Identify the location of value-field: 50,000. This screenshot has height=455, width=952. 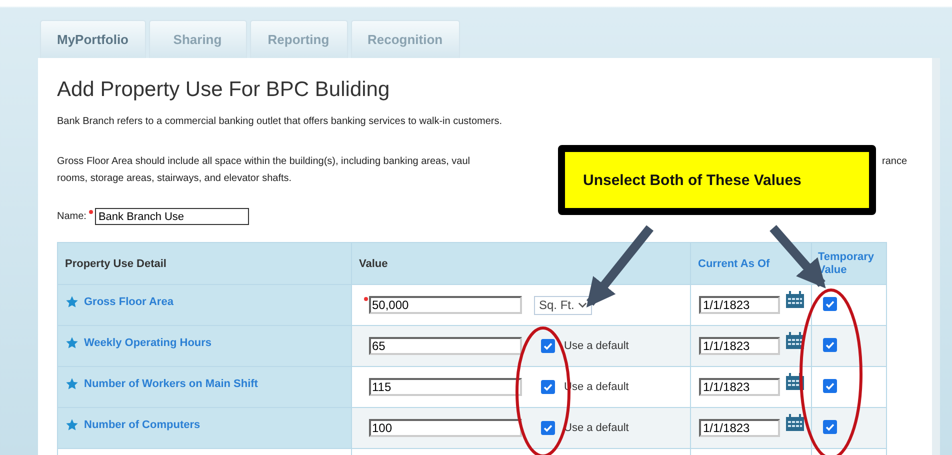
(445, 305).